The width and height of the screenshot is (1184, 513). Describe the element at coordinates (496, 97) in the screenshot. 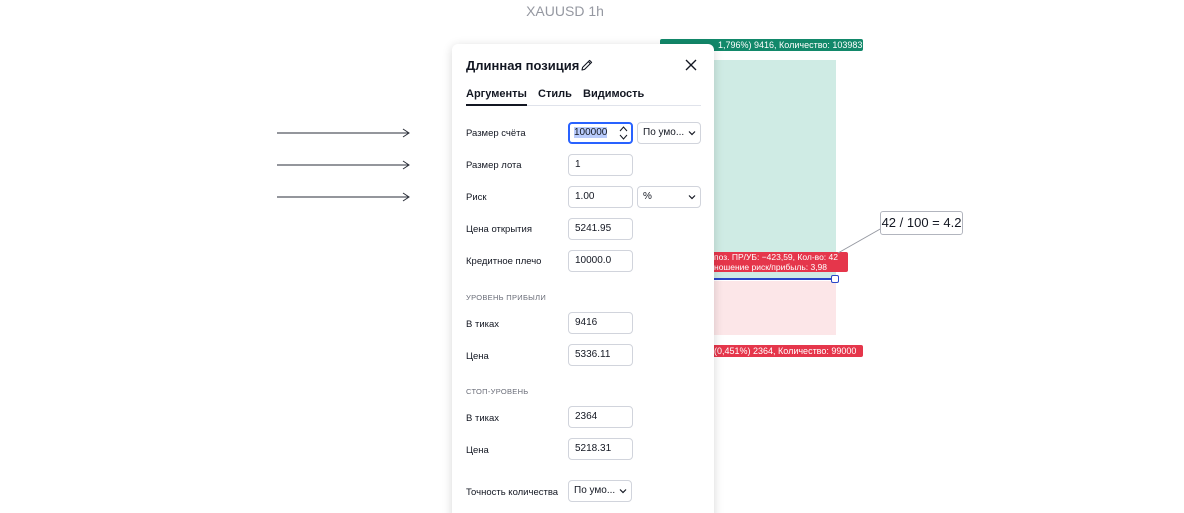

I see `tab-arguments: Аргументы` at that location.